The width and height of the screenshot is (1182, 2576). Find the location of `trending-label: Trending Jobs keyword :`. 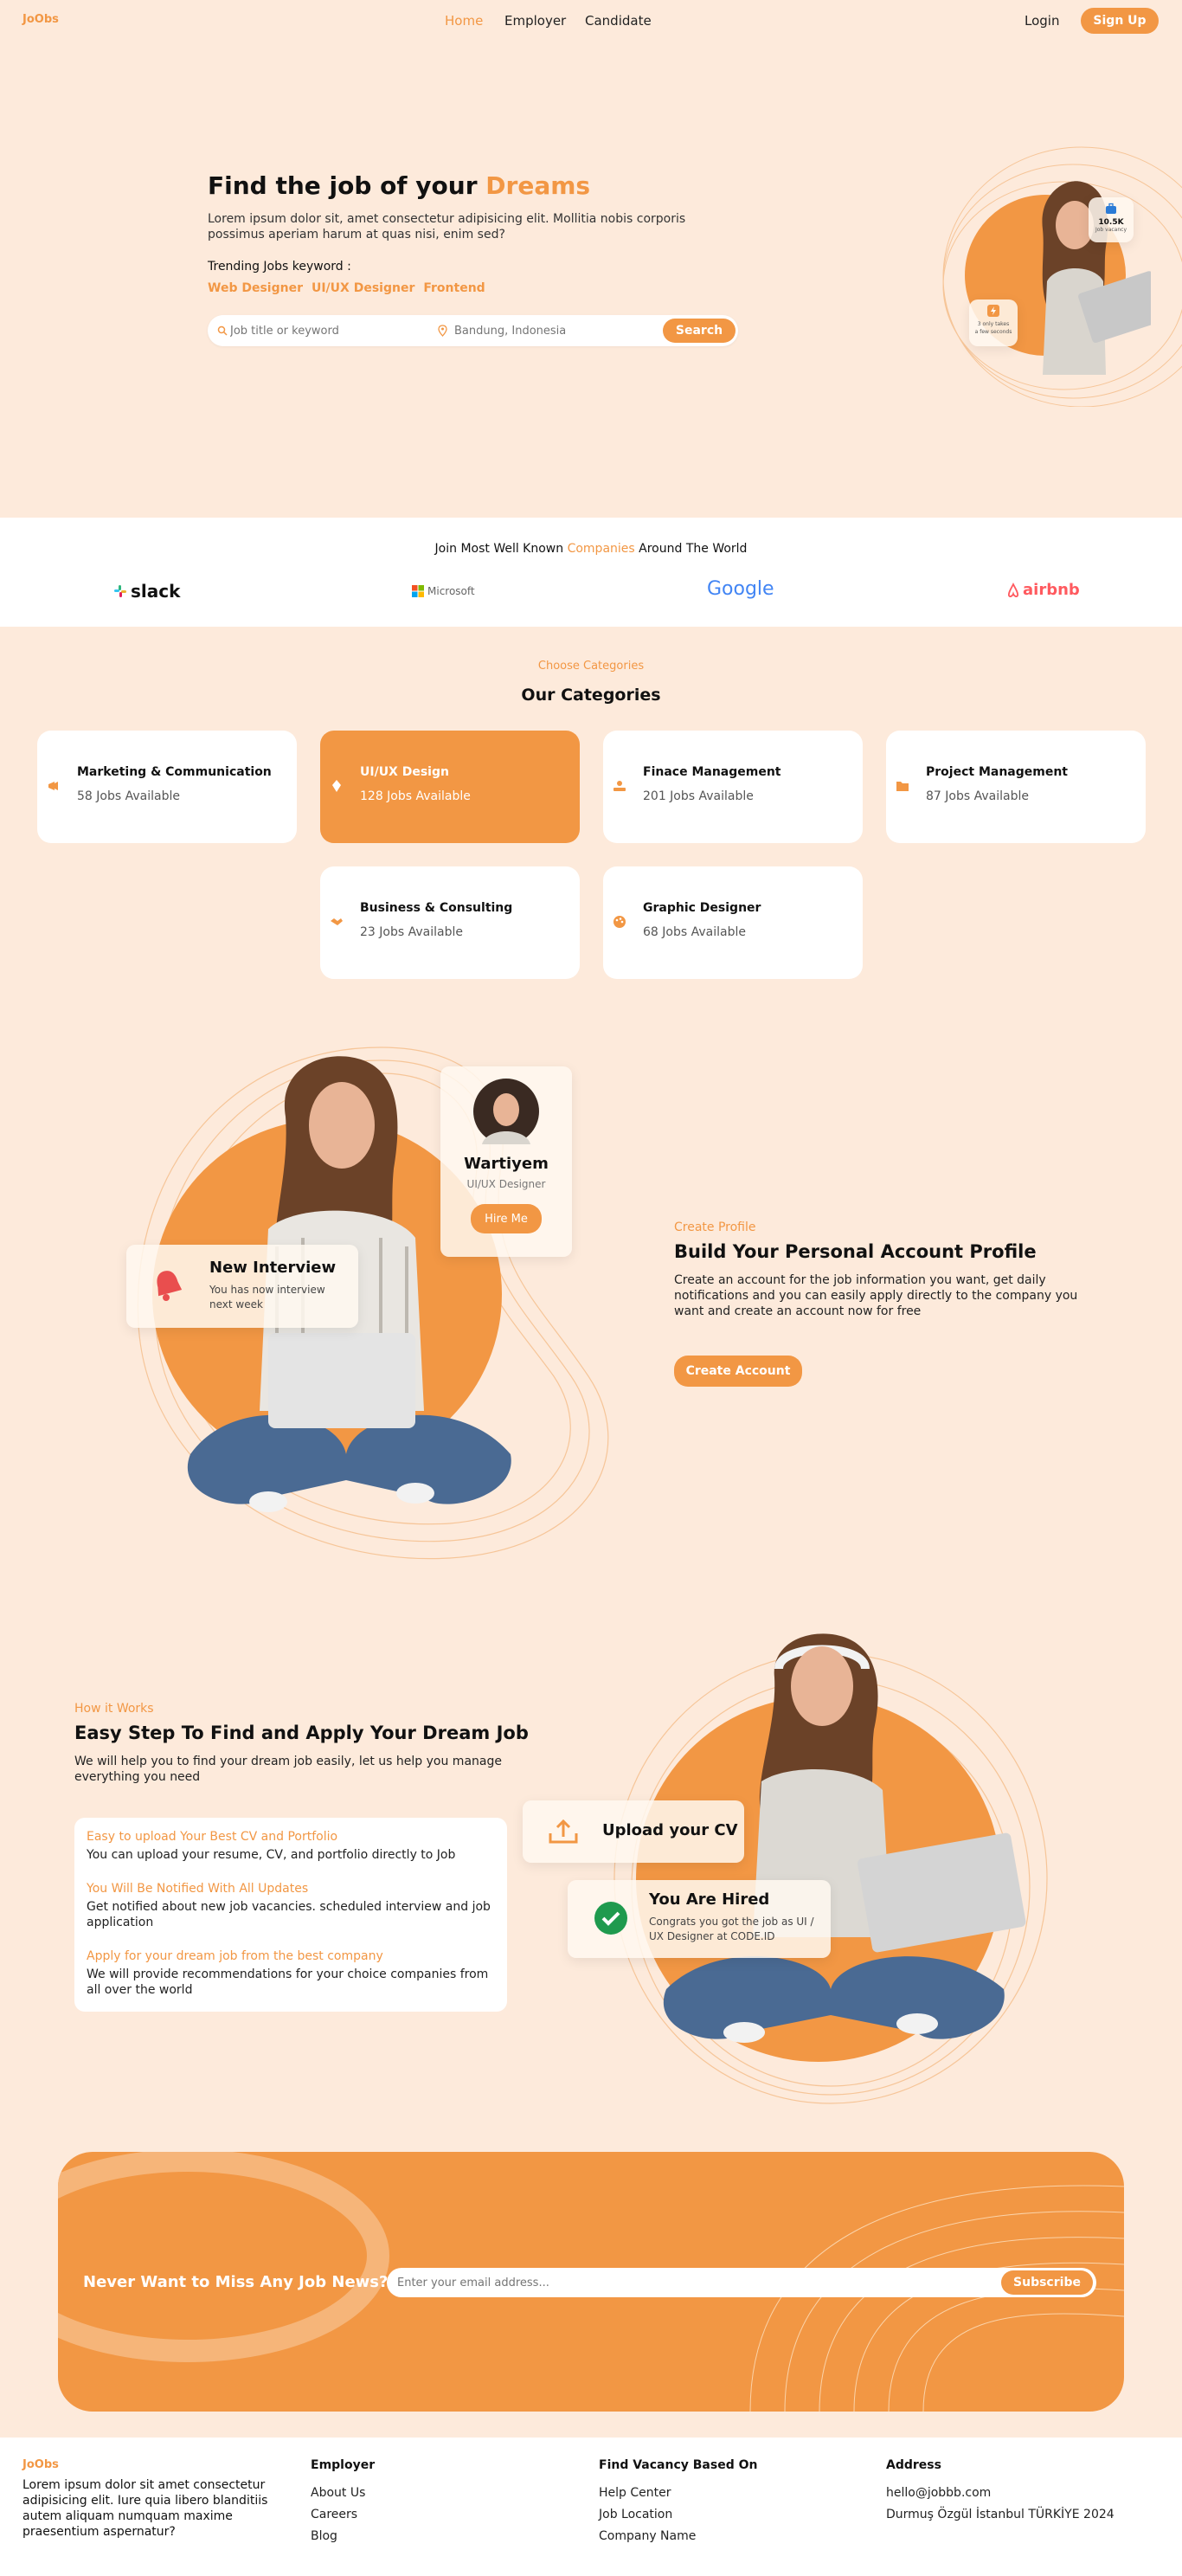

trending-label: Trending Jobs keyword : is located at coordinates (279, 267).